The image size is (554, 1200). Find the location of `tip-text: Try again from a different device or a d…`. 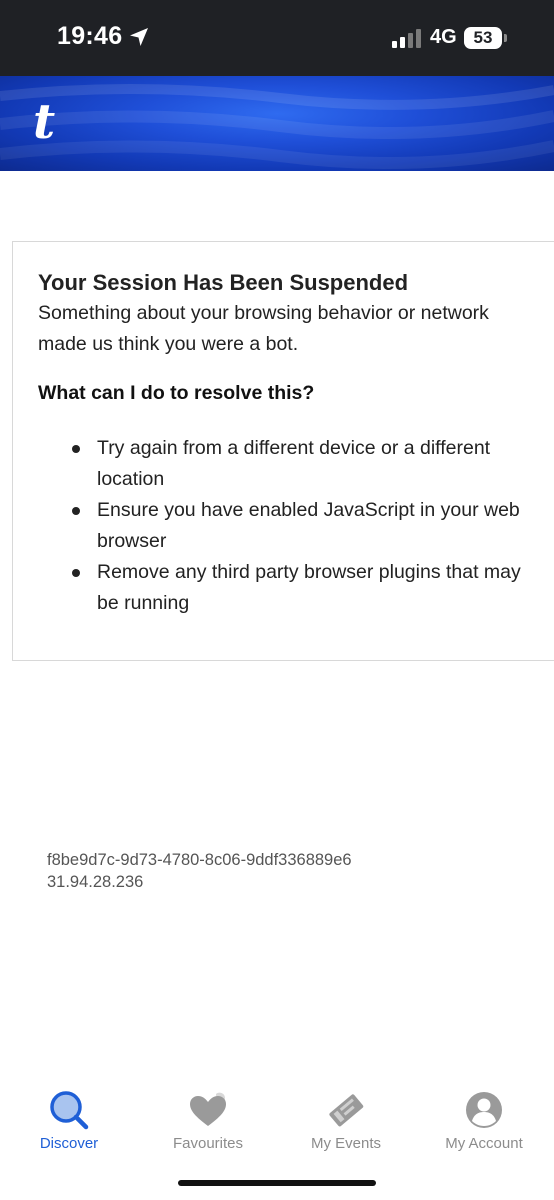

tip-text: Try again from a different device or a d… is located at coordinates (294, 463).